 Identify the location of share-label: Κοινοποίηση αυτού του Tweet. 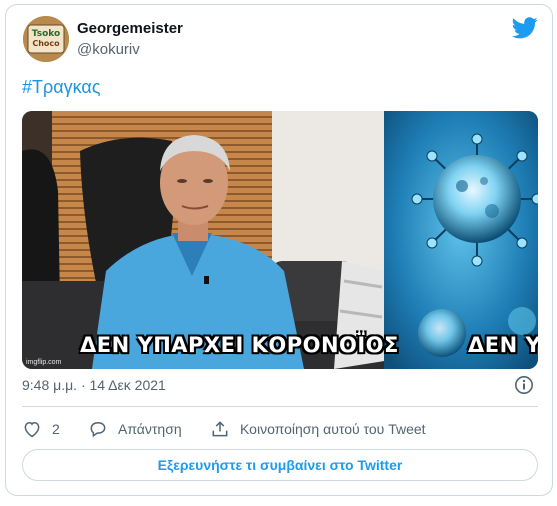
(333, 429).